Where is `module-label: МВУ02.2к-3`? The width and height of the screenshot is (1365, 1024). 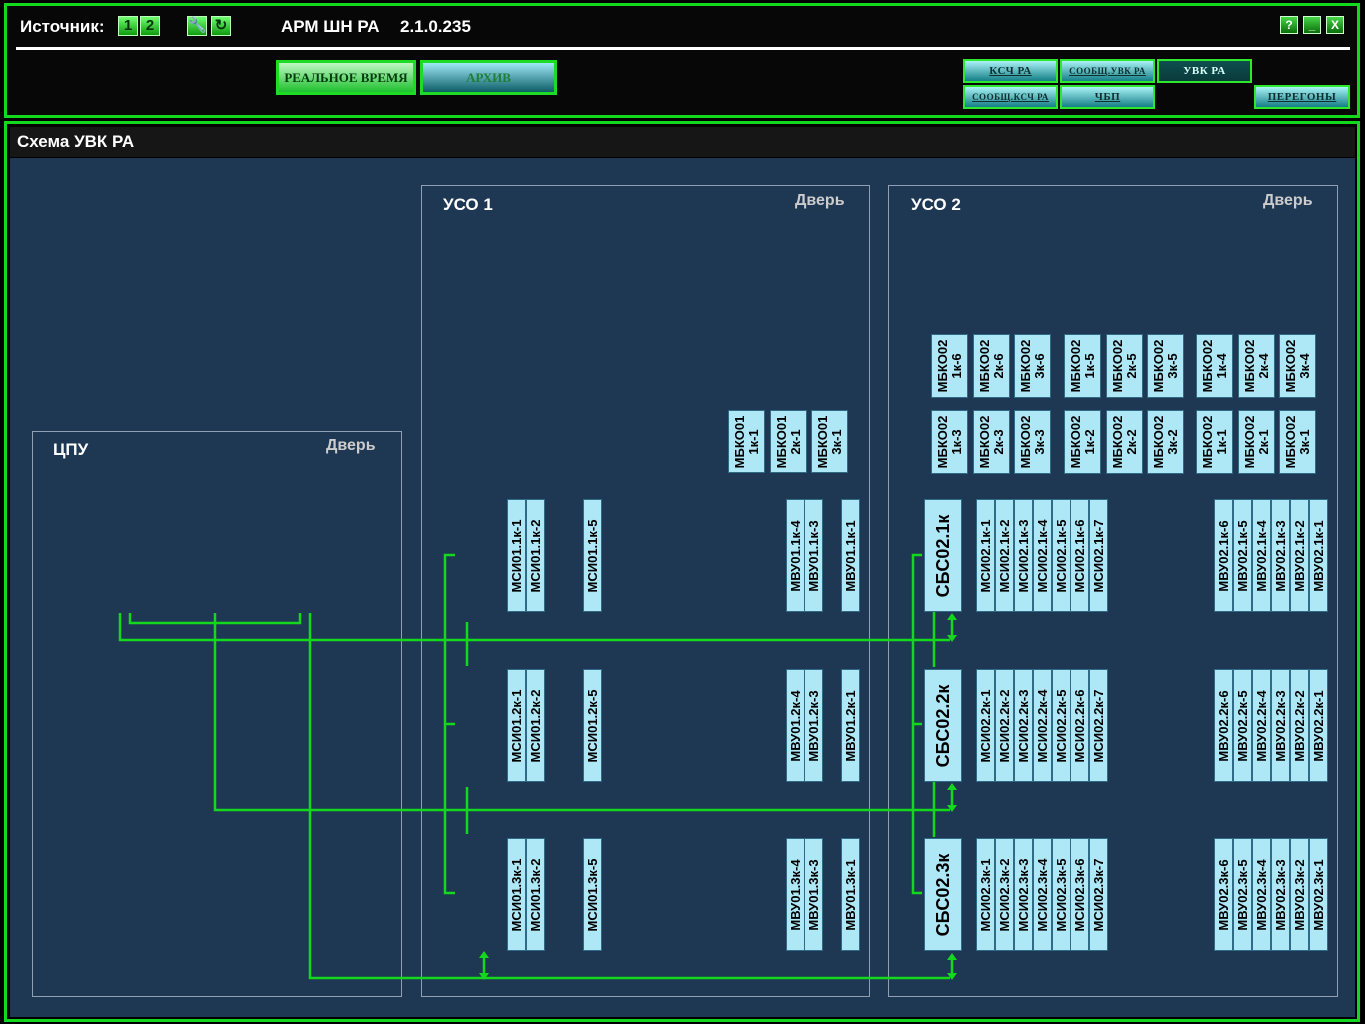 module-label: МВУ02.2к-3 is located at coordinates (1280, 725).